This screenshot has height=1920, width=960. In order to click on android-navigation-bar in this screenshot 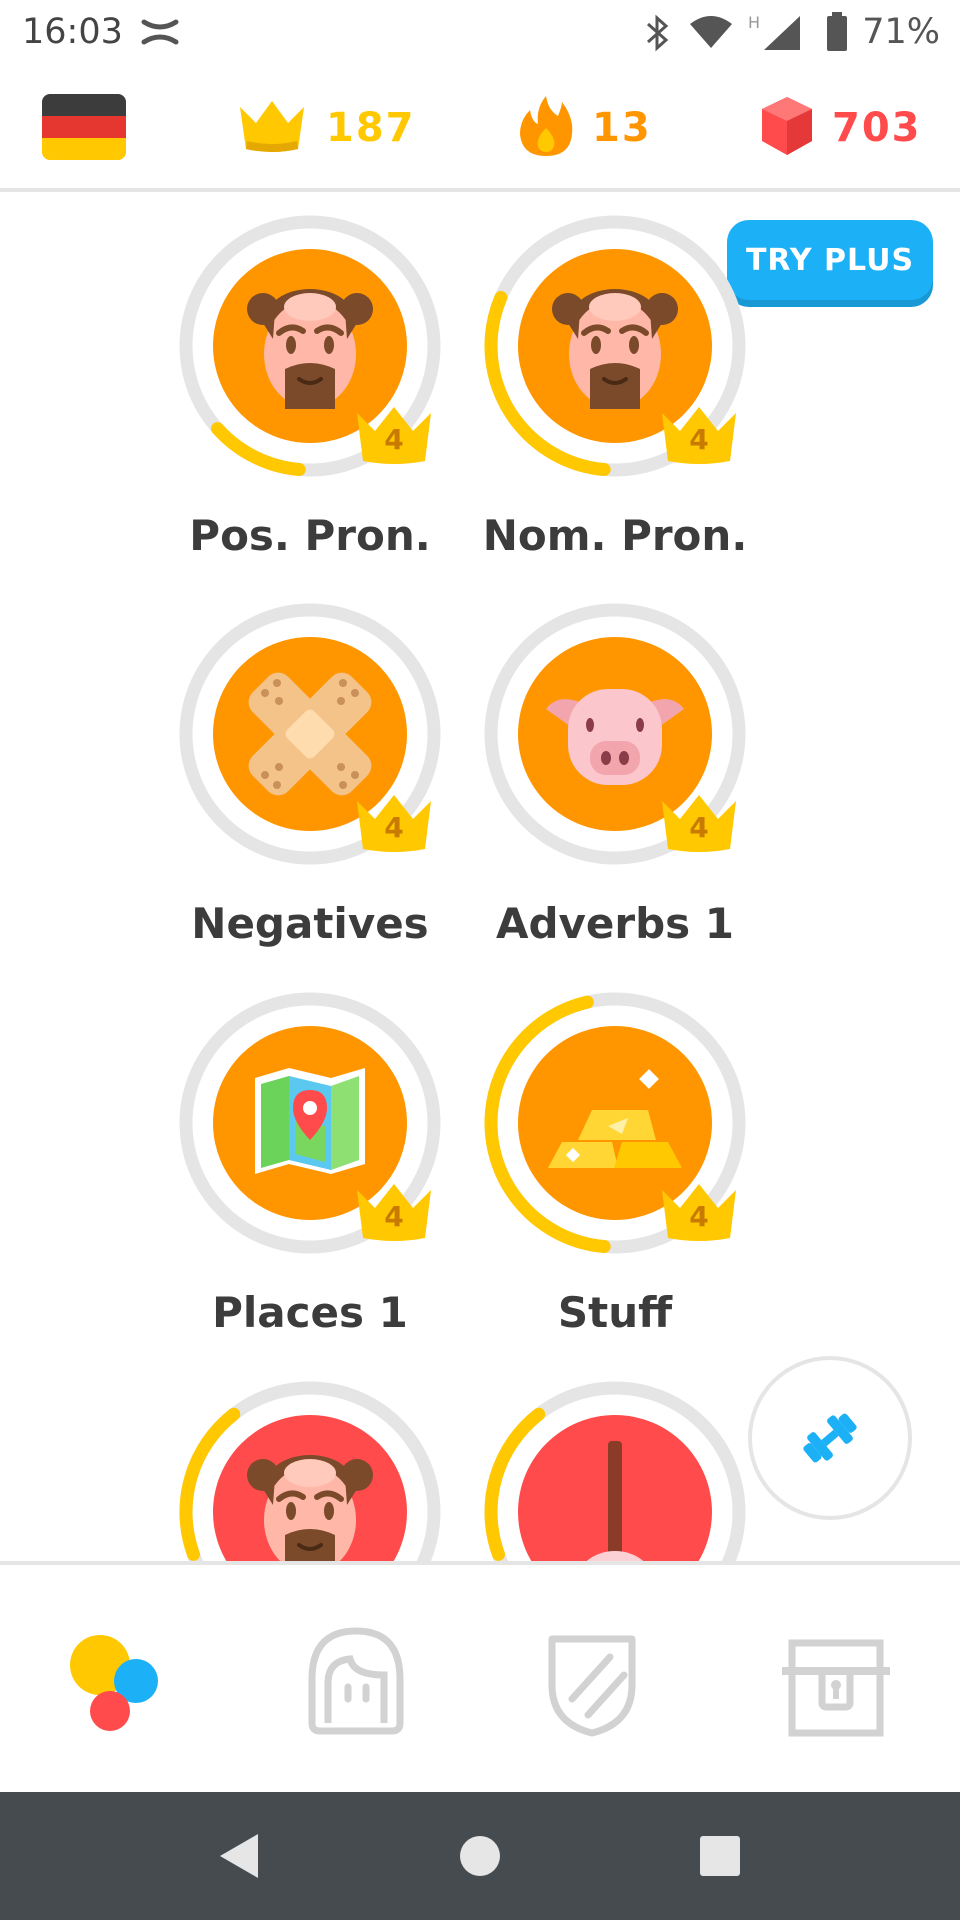, I will do `click(480, 1856)`.